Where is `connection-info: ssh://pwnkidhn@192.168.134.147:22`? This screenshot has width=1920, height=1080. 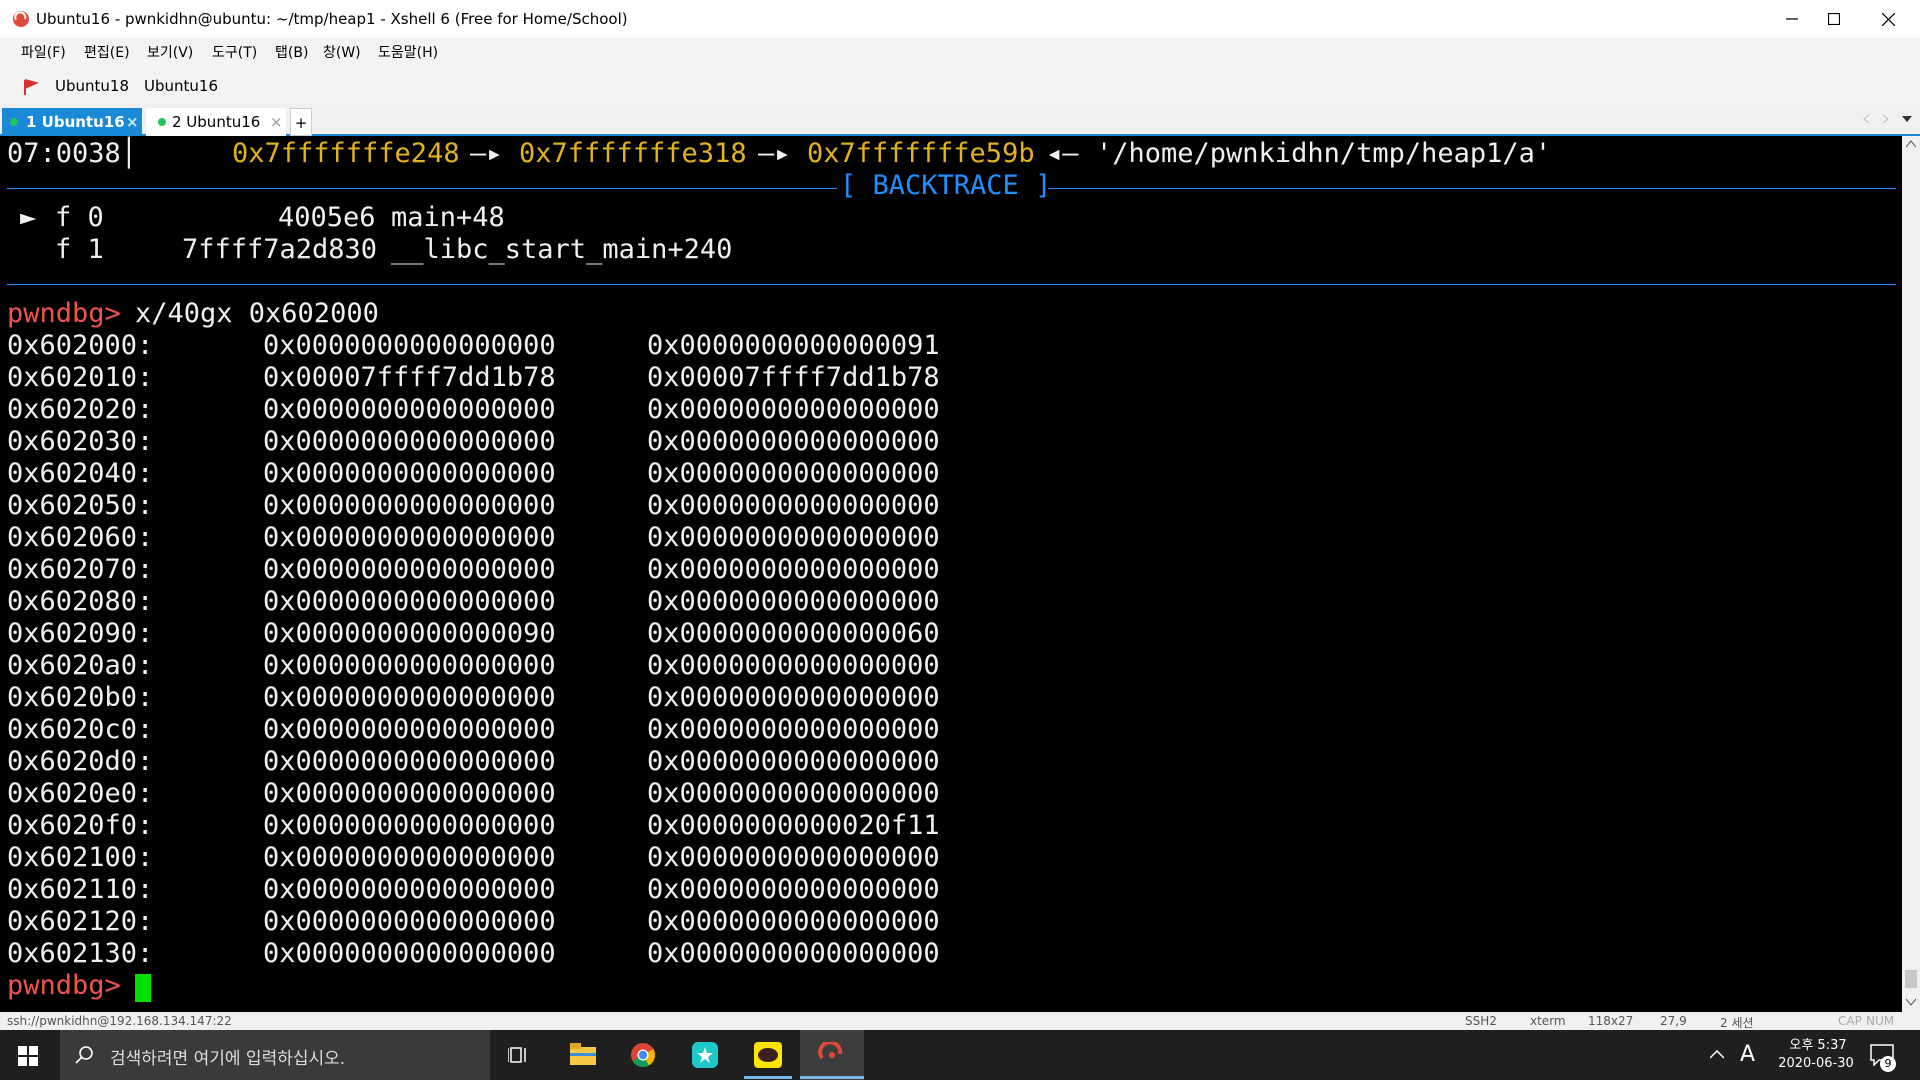
connection-info: ssh://pwnkidhn@192.168.134.147:22 is located at coordinates (119, 1021).